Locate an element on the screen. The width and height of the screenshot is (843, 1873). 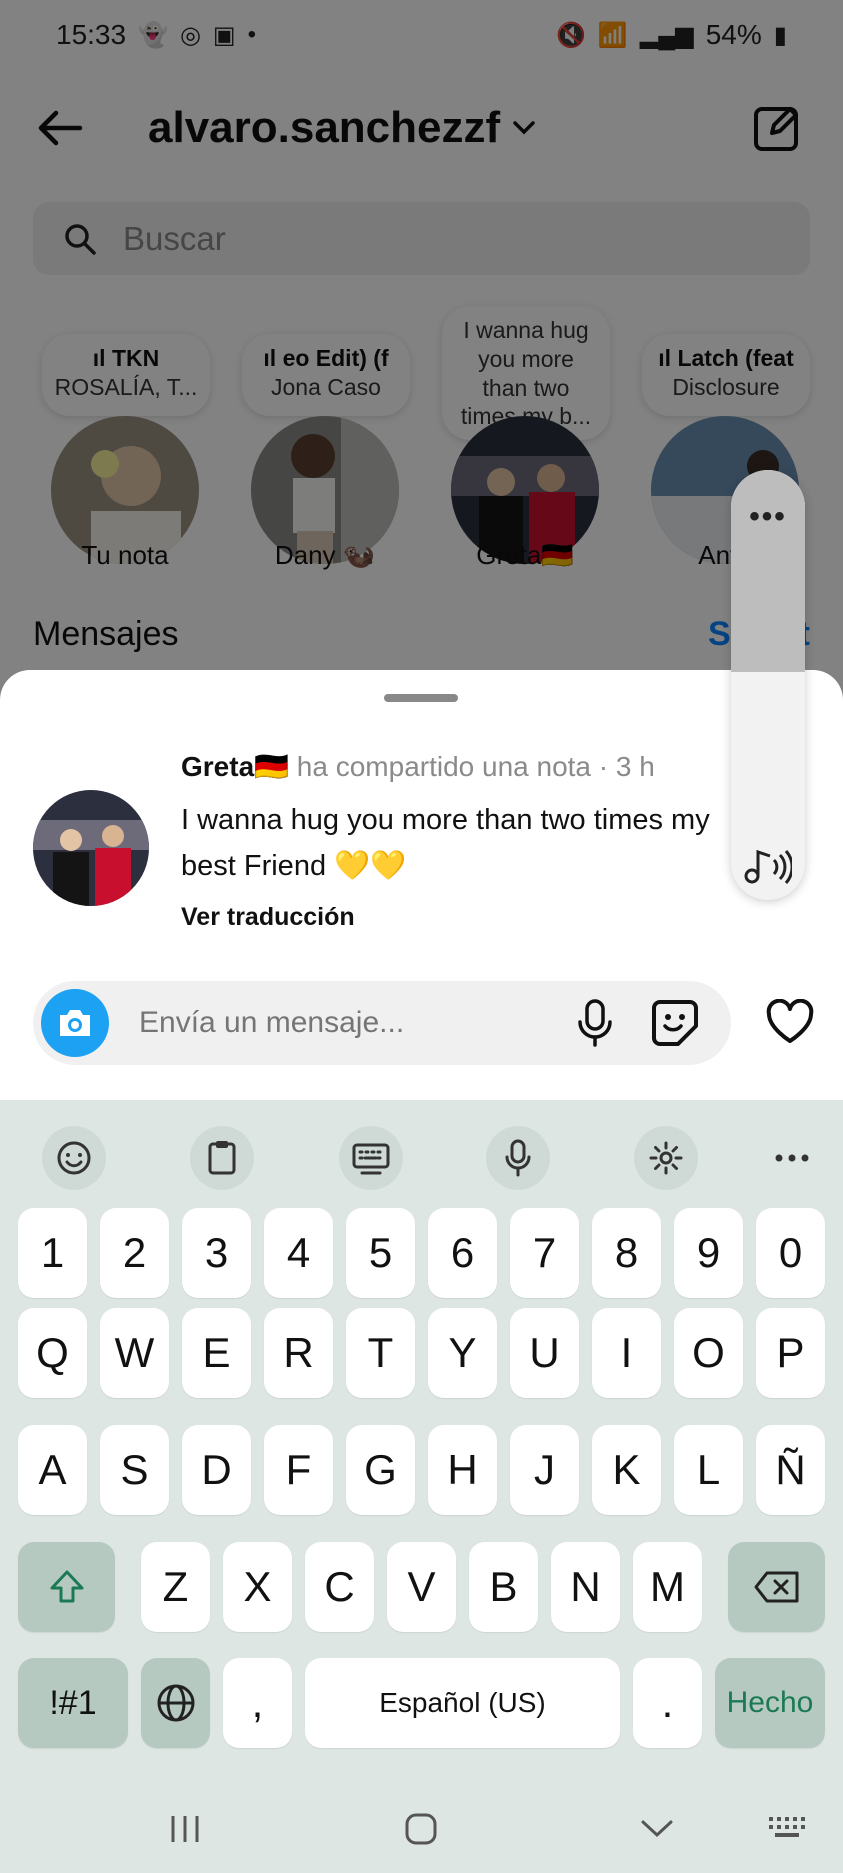
recents-icon is located at coordinates (185, 1829).